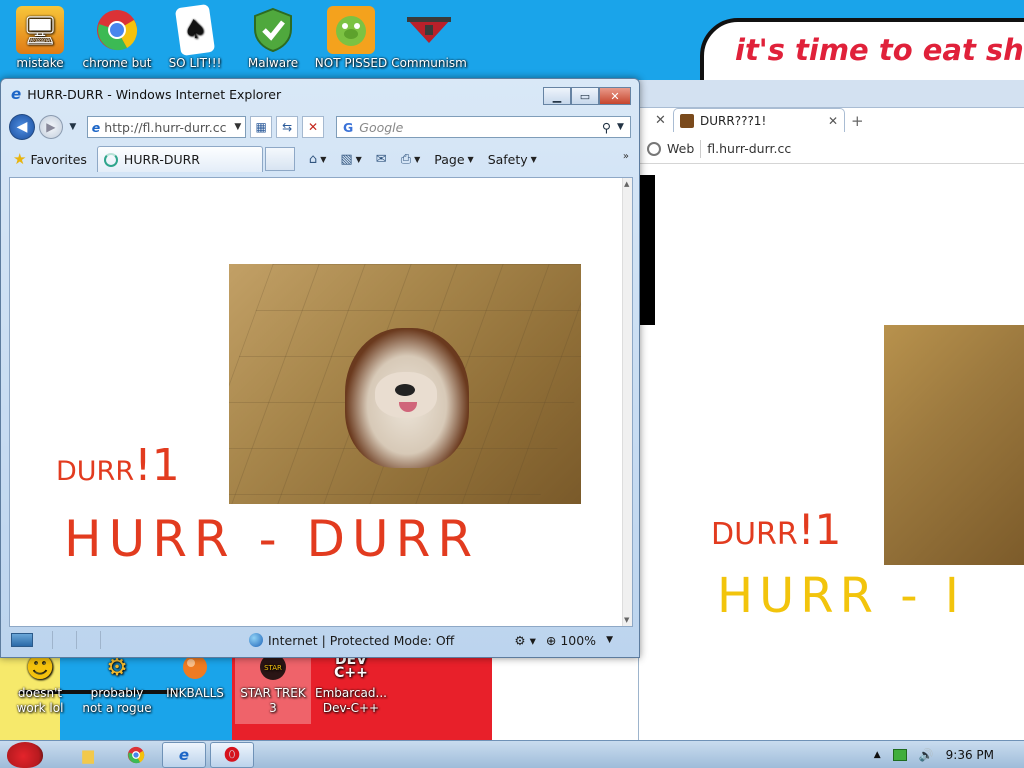 The width and height of the screenshot is (1024, 768). I want to click on command-buttons: ⌂ ▼ ▧ ▼ ✉ ⎙ ▼ Page ▼ Safety ▼, so click(423, 159).